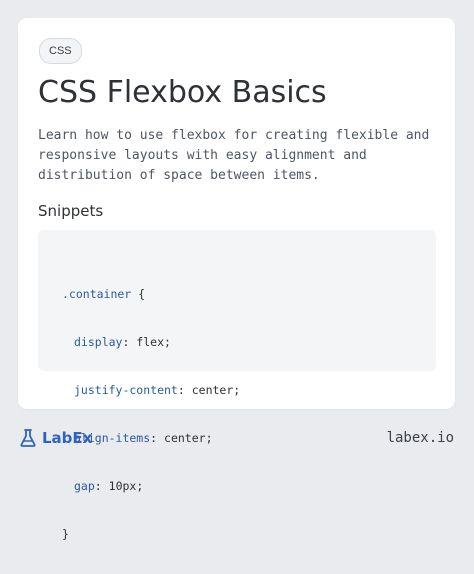 The image size is (474, 574). I want to click on code-line-close: }, so click(151, 534).